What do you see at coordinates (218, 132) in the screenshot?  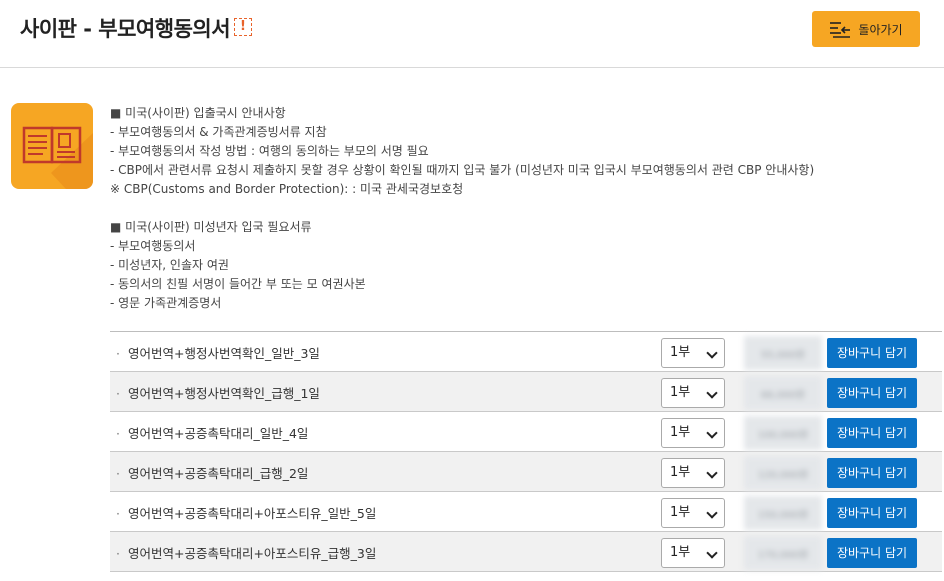 I see `info-line: - 부모여행동의서 & 가족관계증빙서류 지참` at bounding box center [218, 132].